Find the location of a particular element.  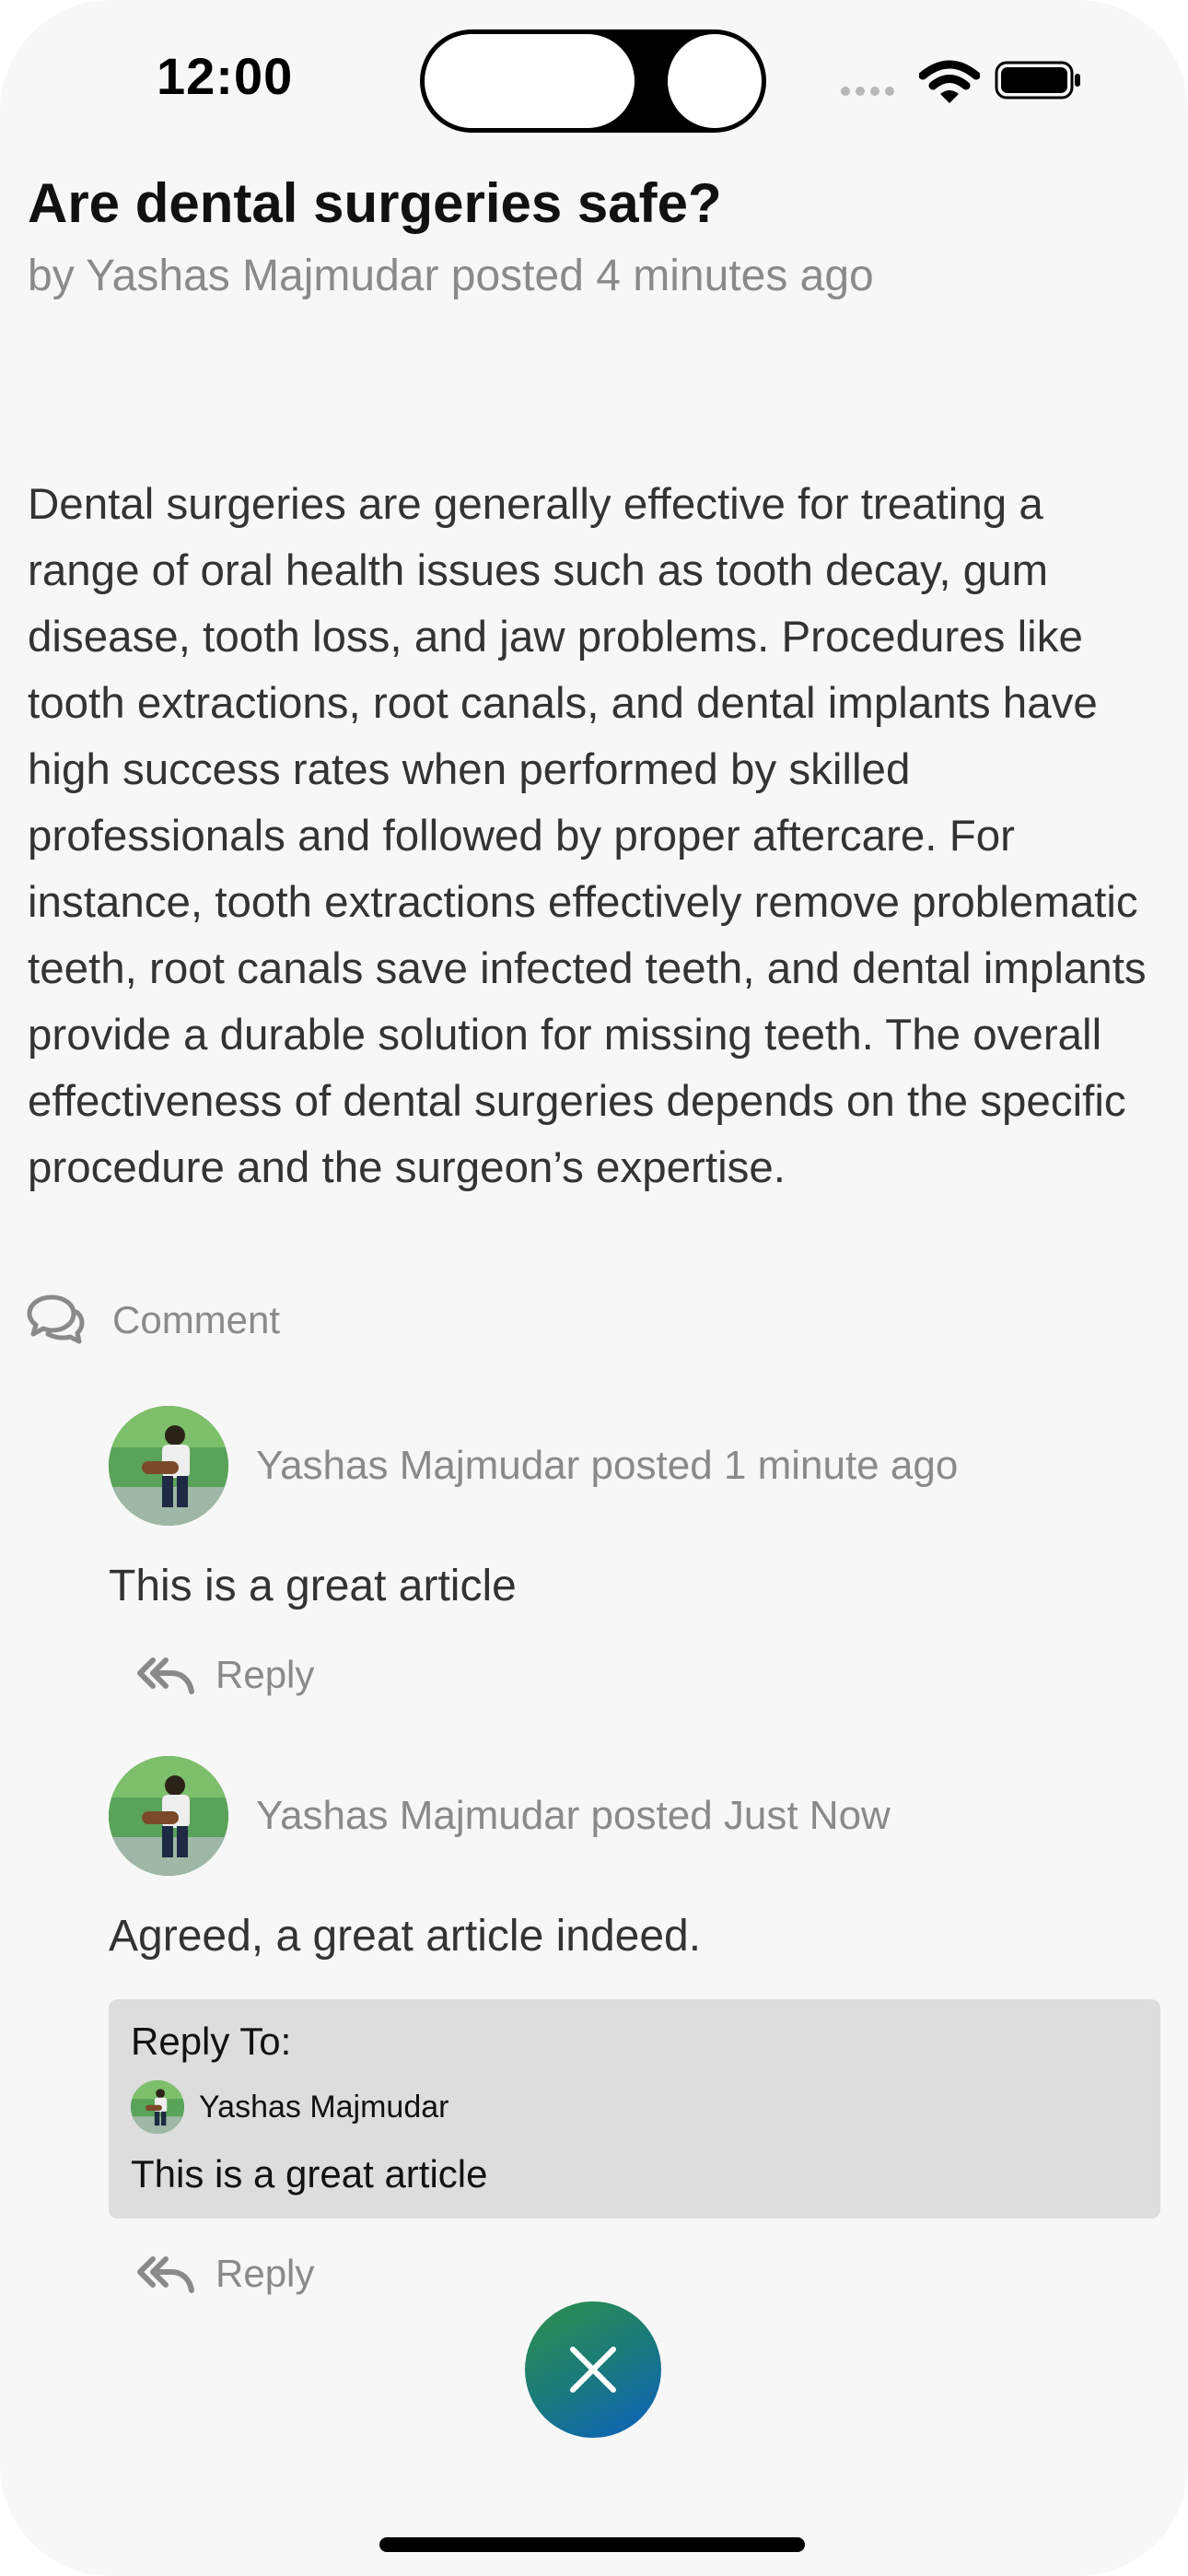

comments-icon is located at coordinates (55, 1320).